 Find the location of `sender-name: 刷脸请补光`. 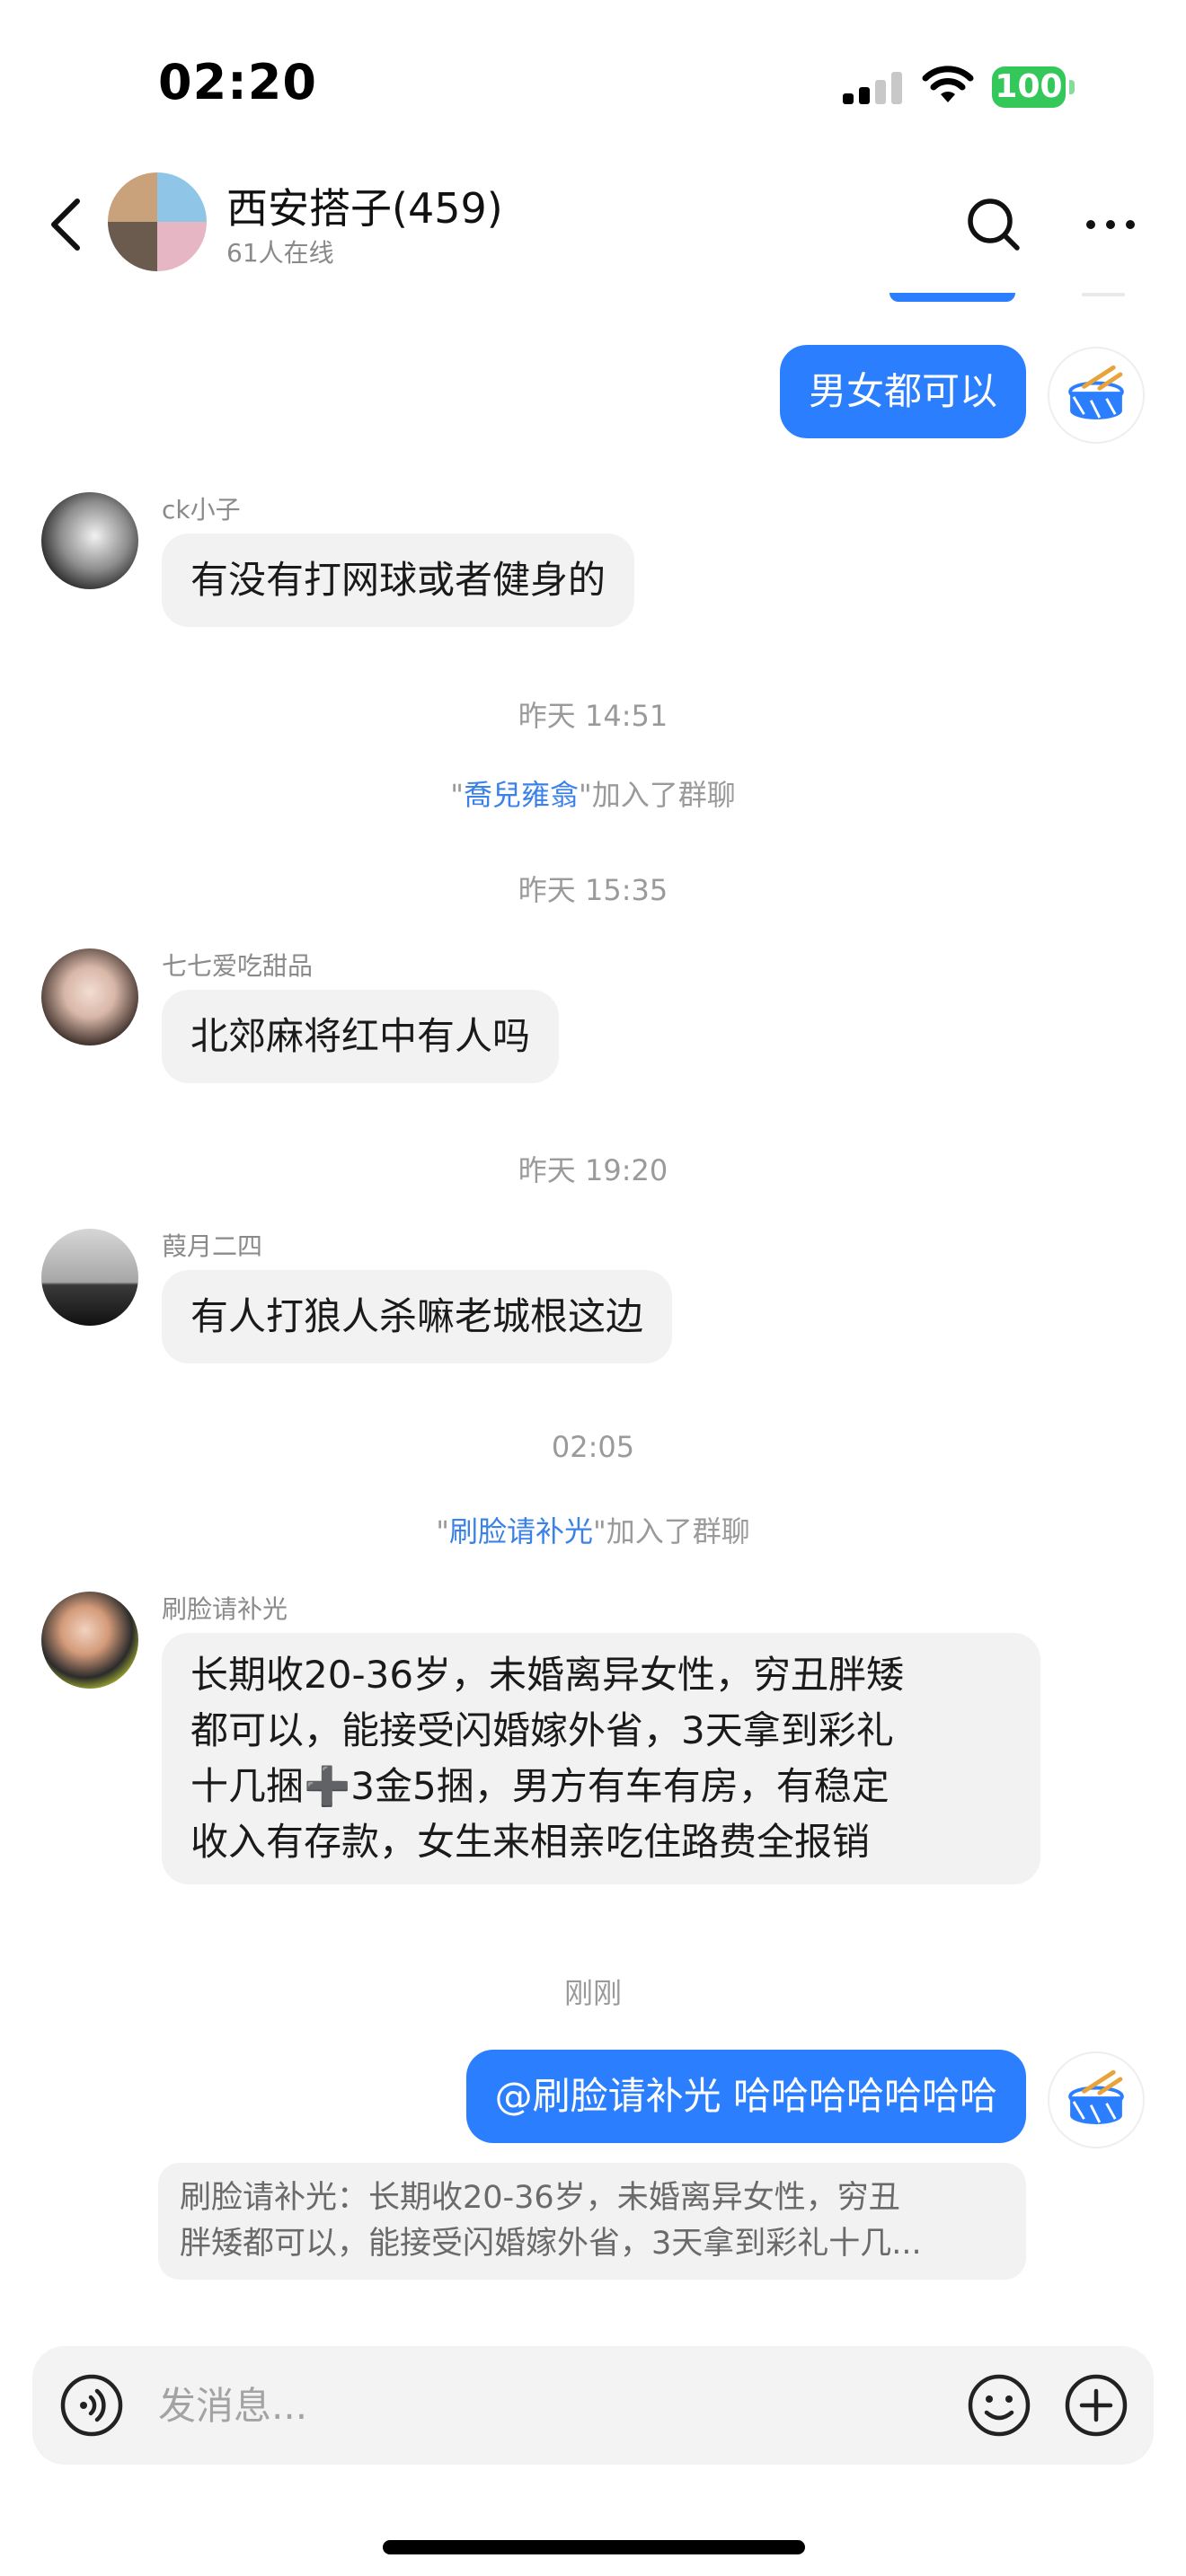

sender-name: 刷脸请补光 is located at coordinates (225, 1609).